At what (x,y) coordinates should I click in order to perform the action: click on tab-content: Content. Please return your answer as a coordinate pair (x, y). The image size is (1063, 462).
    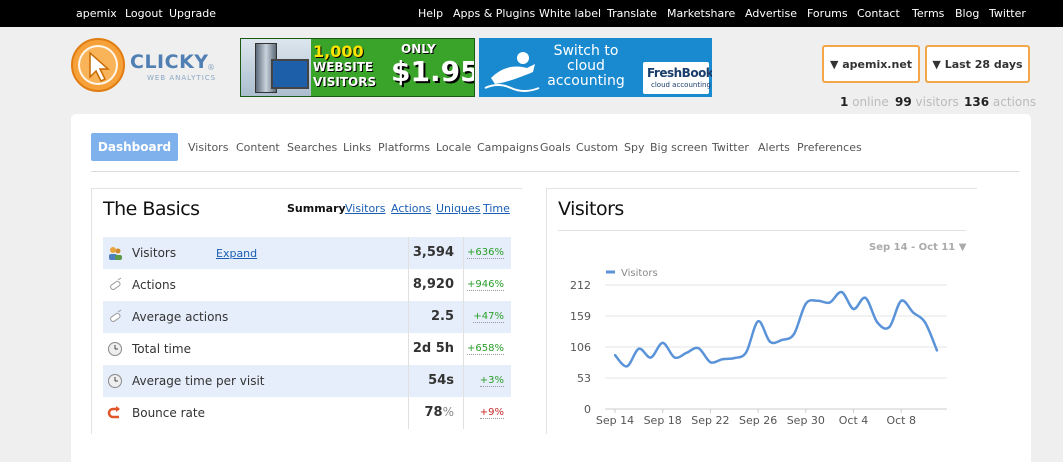
    Looking at the image, I should click on (258, 147).